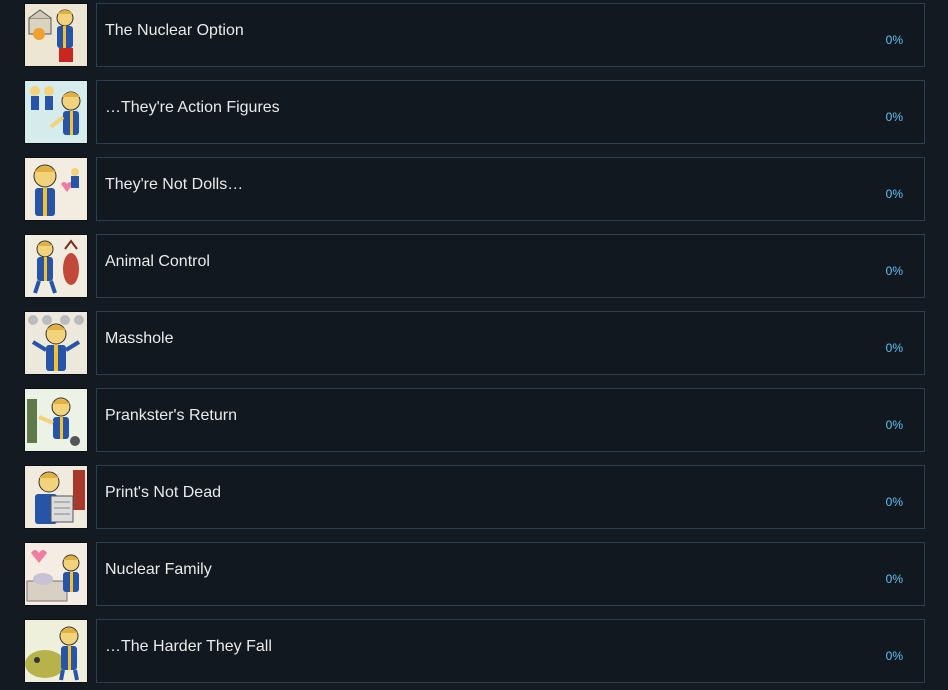 This screenshot has height=690, width=948. I want to click on vault-boy-not-dolls-icon, so click(56, 189).